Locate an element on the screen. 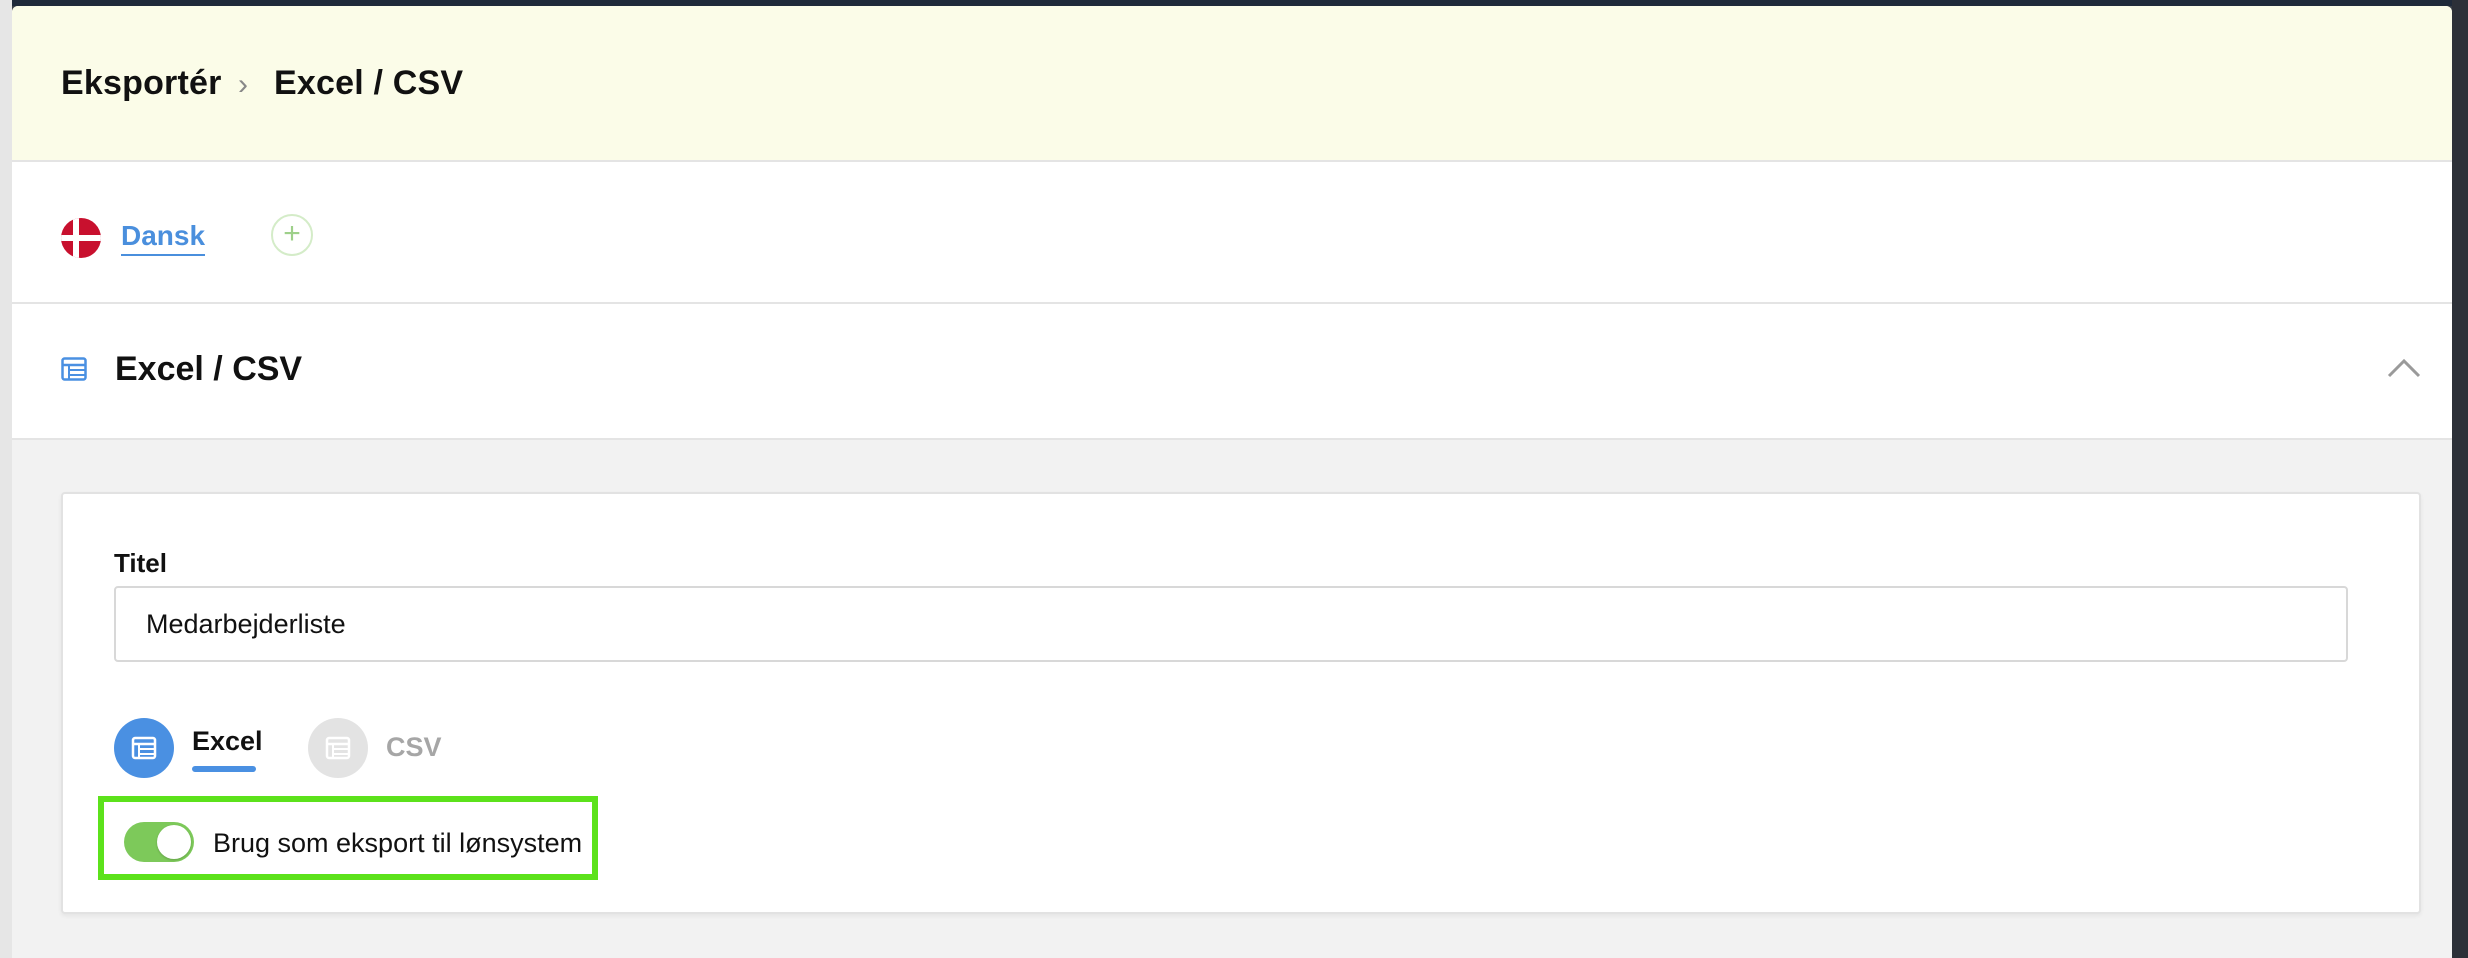  format-excel-button is located at coordinates (144, 748).